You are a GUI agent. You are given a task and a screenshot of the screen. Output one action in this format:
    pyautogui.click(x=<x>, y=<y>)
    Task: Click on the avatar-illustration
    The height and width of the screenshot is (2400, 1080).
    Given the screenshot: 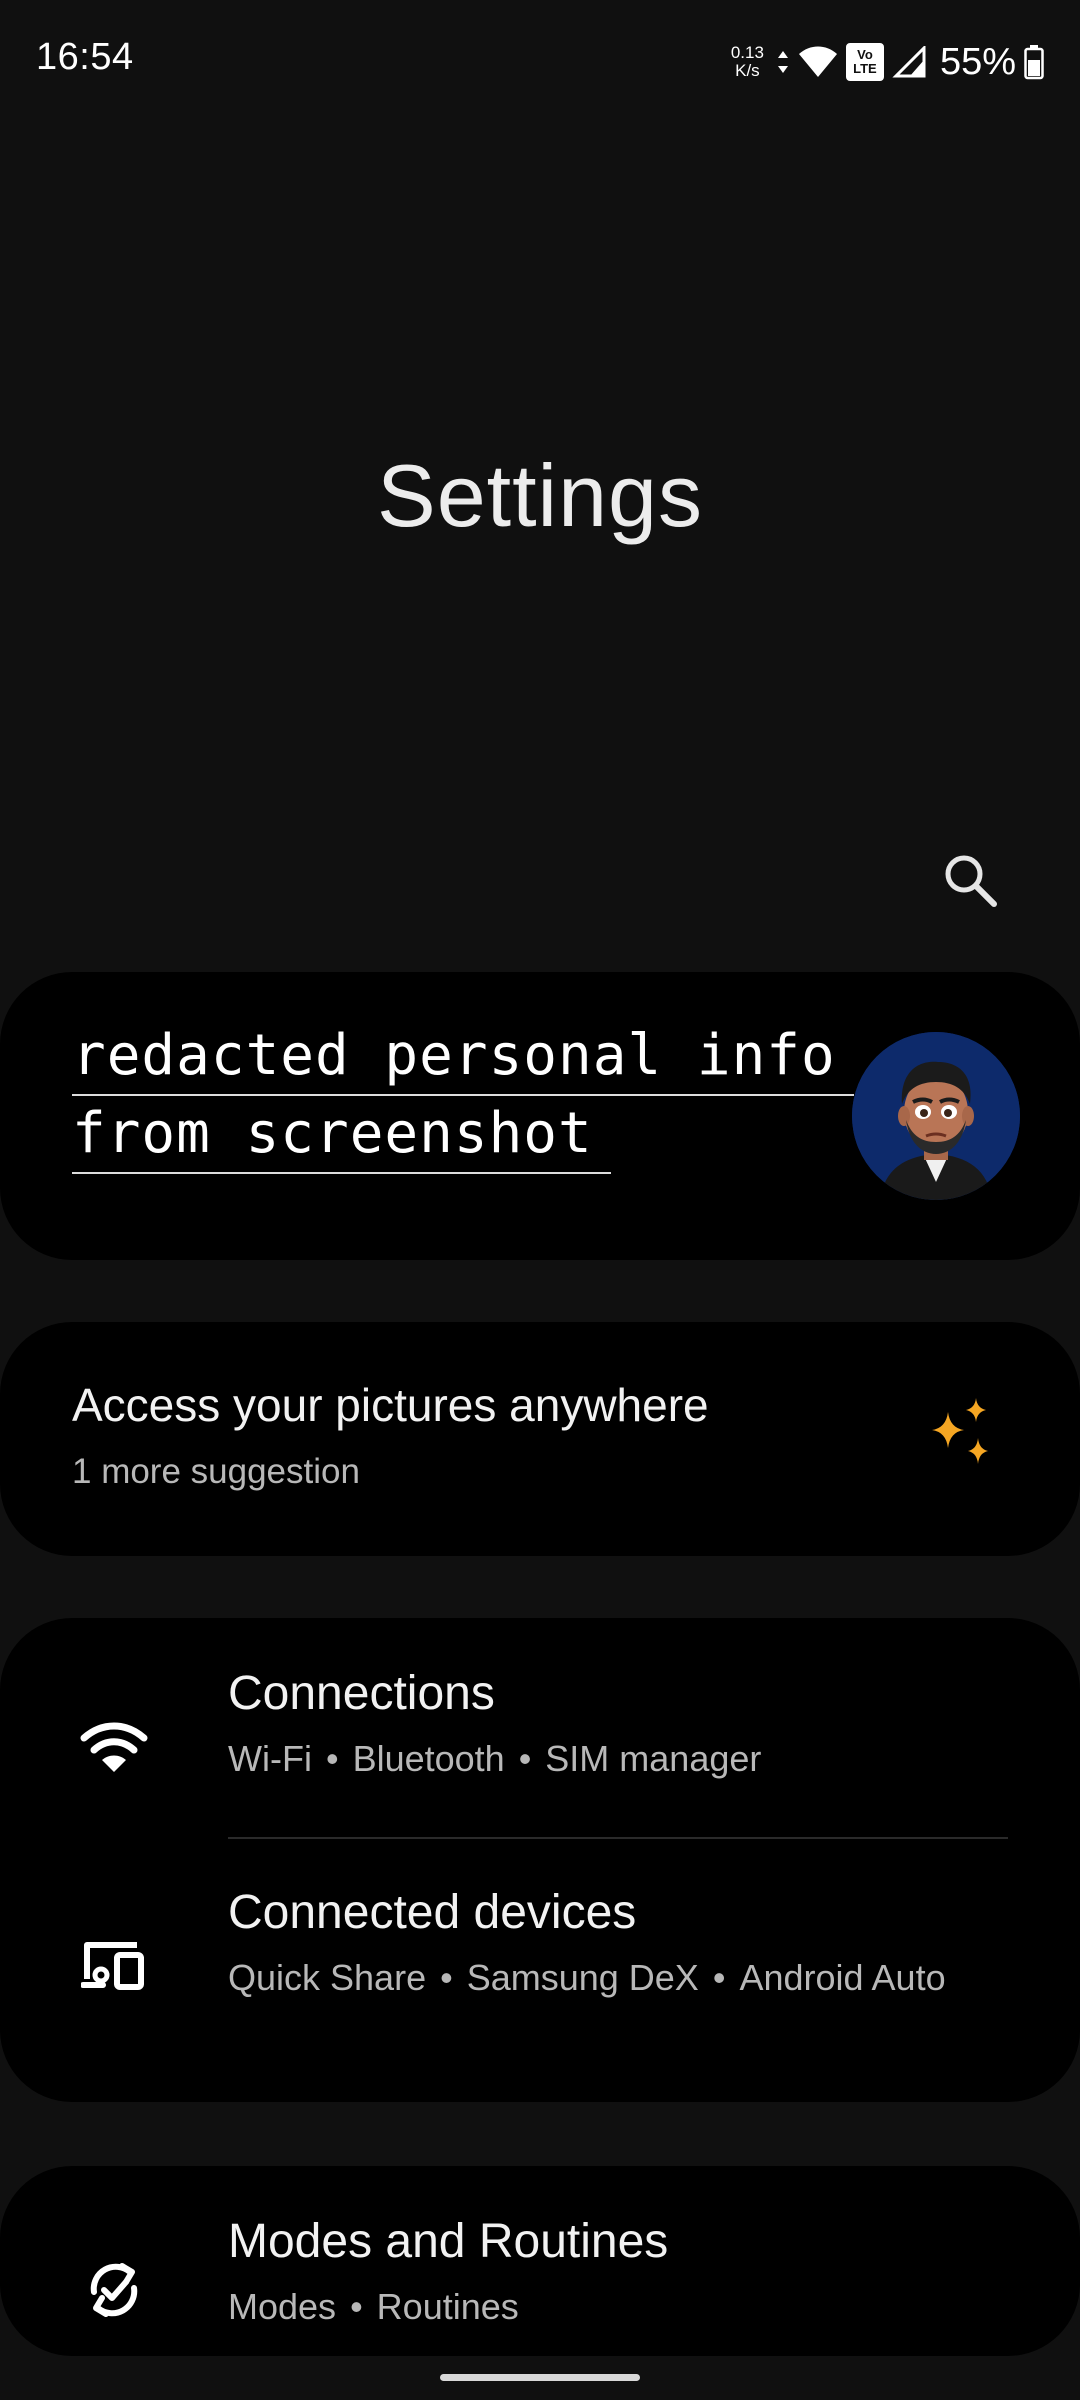 What is the action you would take?
    pyautogui.click(x=936, y=1116)
    